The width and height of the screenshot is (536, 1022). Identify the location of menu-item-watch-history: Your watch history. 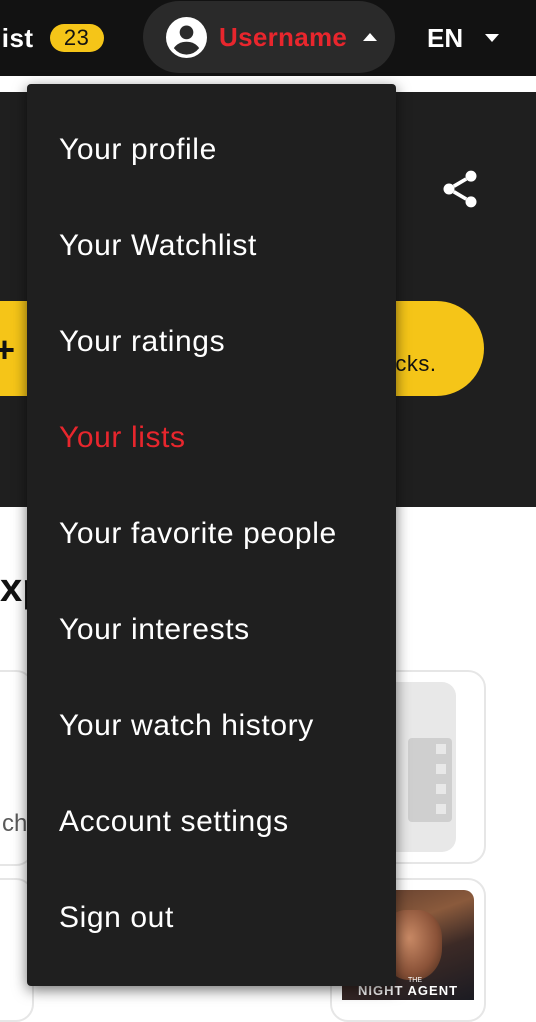
(211, 726).